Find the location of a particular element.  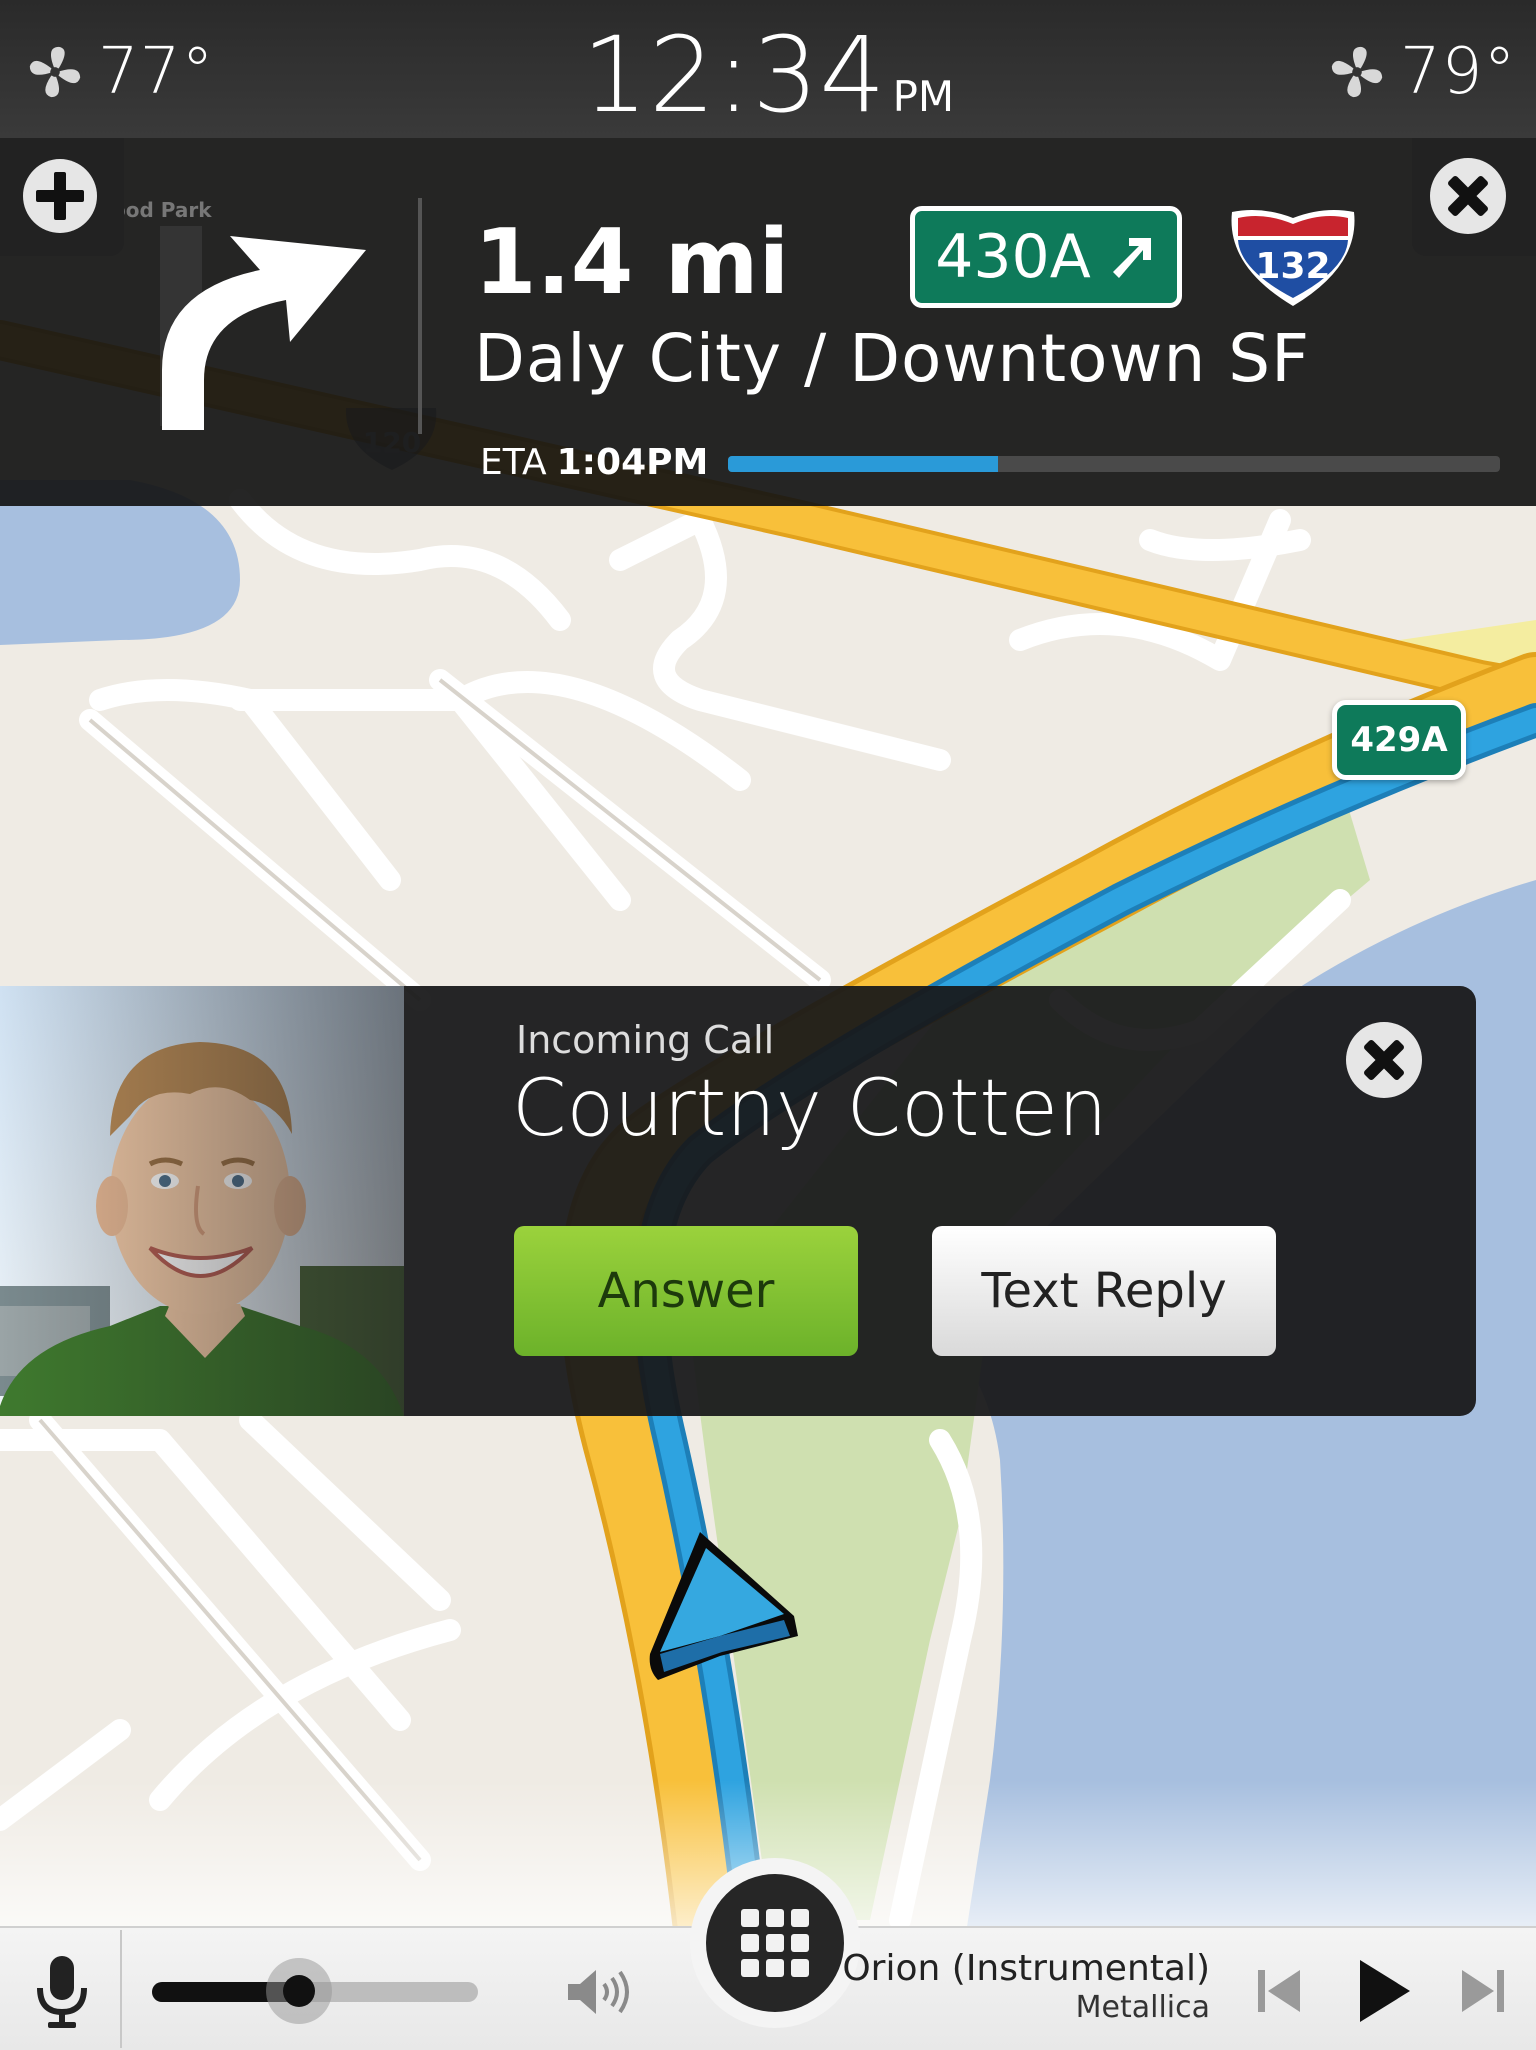

turn-distance: 1.4 mi is located at coordinates (632, 262).